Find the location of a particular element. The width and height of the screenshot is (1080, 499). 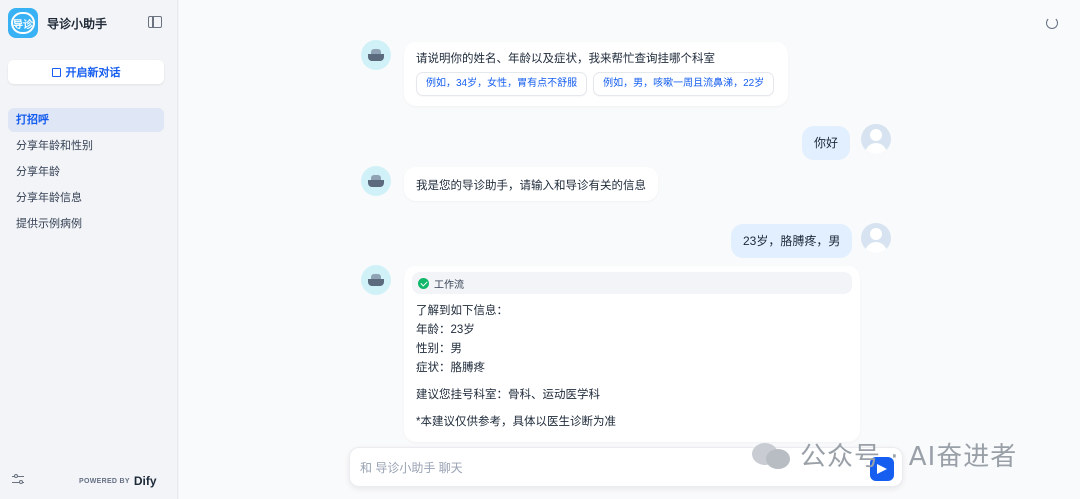

suggested-question-button: 例如，34岁，女性，胃有点不舒服 is located at coordinates (502, 84).